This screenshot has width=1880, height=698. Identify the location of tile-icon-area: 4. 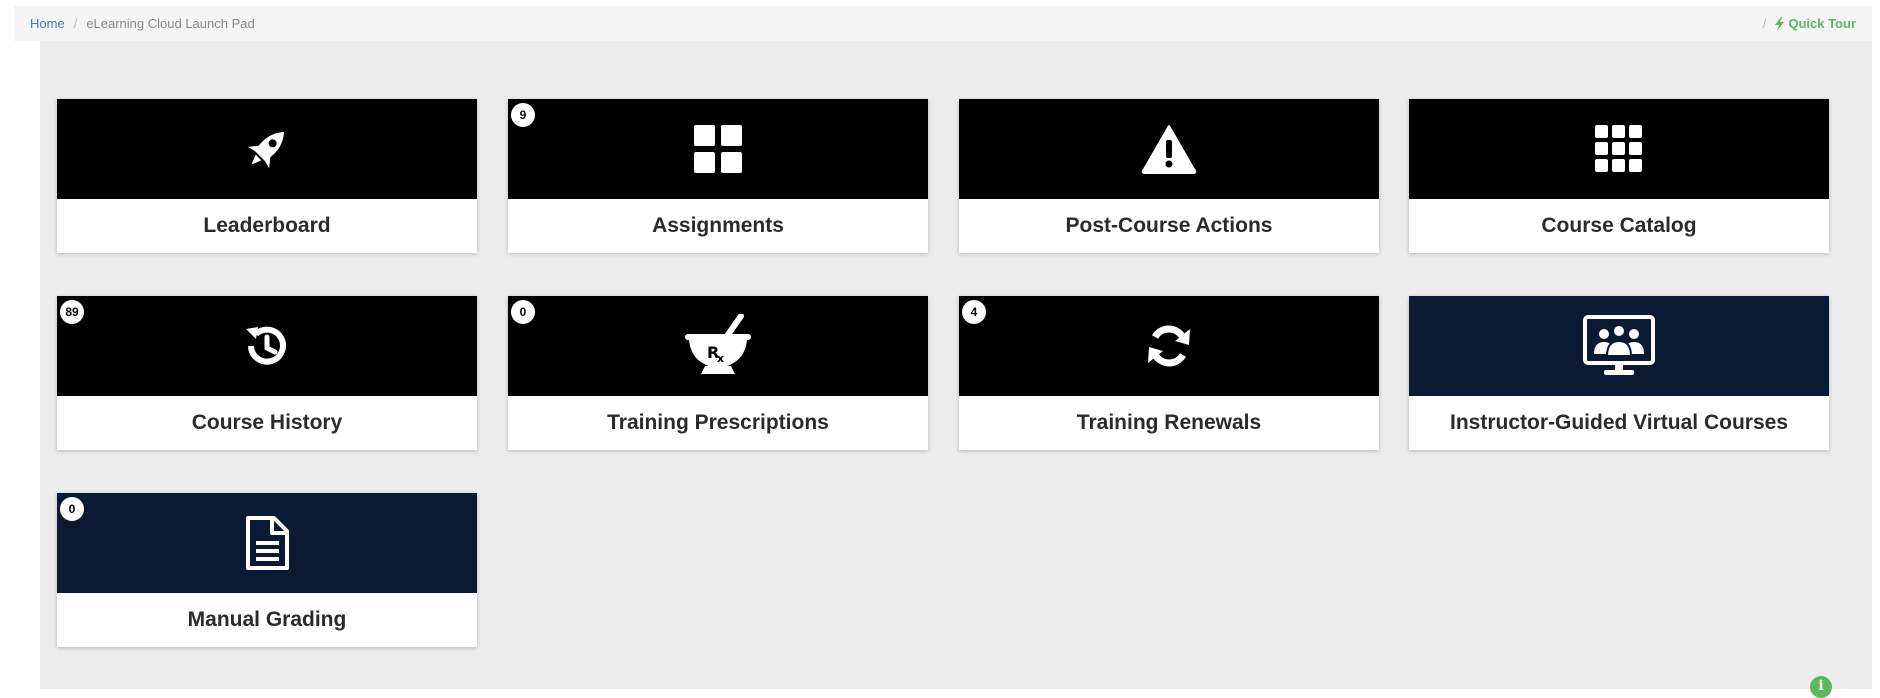
(1169, 346).